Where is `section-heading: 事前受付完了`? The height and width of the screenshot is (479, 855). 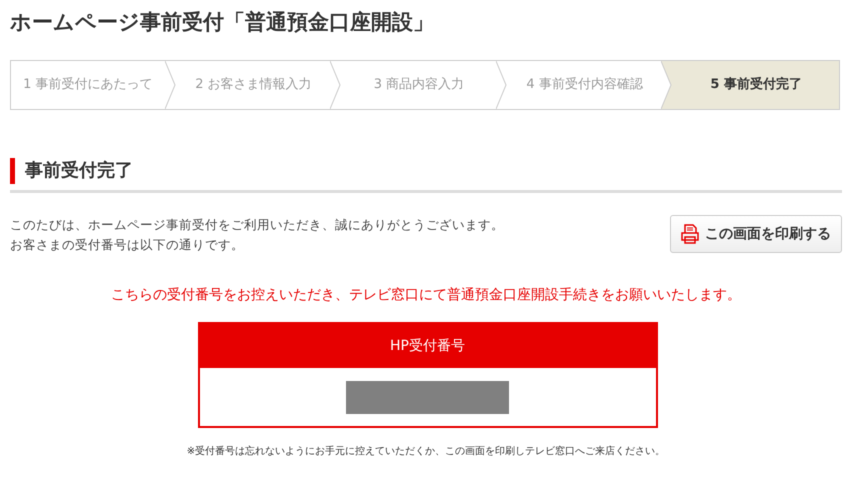 section-heading: 事前受付完了 is located at coordinates (79, 171).